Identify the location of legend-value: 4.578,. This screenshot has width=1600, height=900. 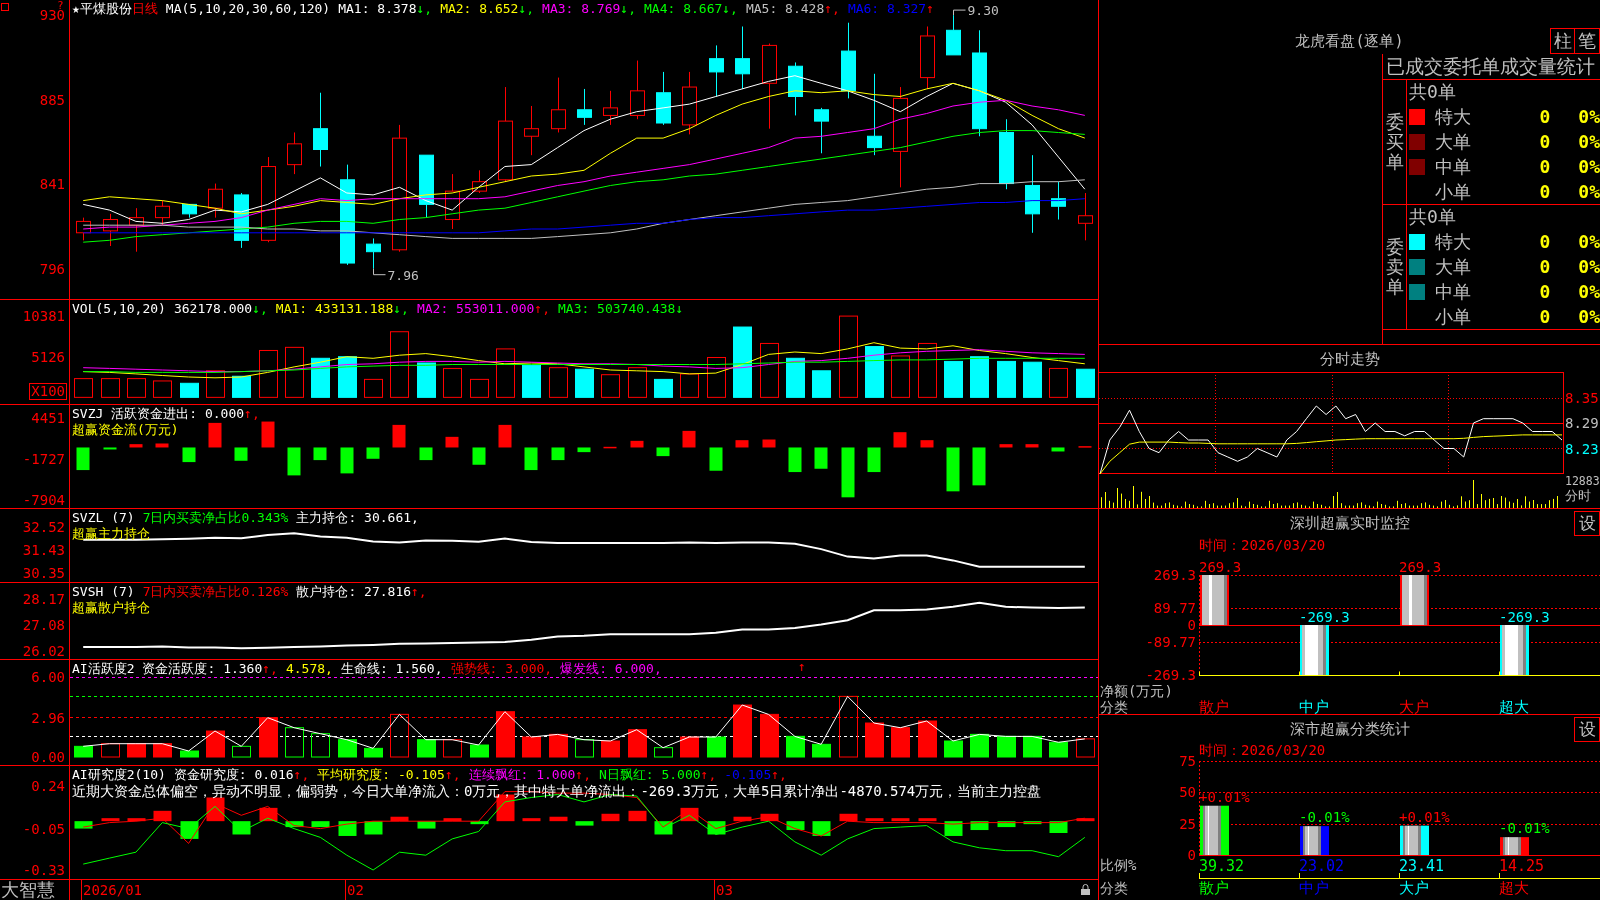
(309, 669).